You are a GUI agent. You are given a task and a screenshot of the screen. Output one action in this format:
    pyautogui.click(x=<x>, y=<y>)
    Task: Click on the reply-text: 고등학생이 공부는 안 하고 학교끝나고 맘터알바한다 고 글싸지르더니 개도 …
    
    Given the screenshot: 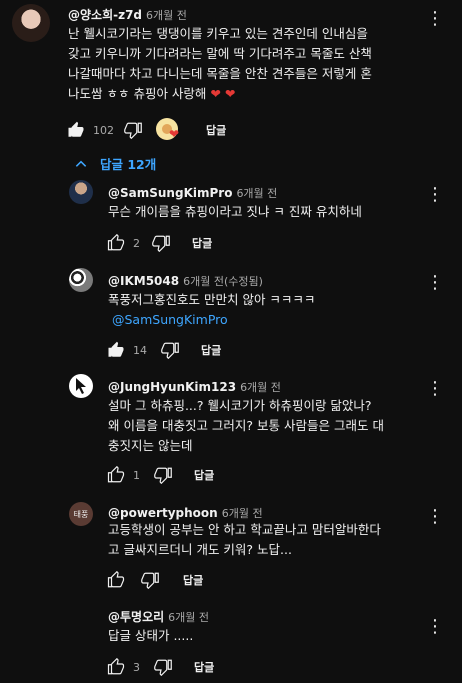 What is the action you would take?
    pyautogui.click(x=244, y=540)
    